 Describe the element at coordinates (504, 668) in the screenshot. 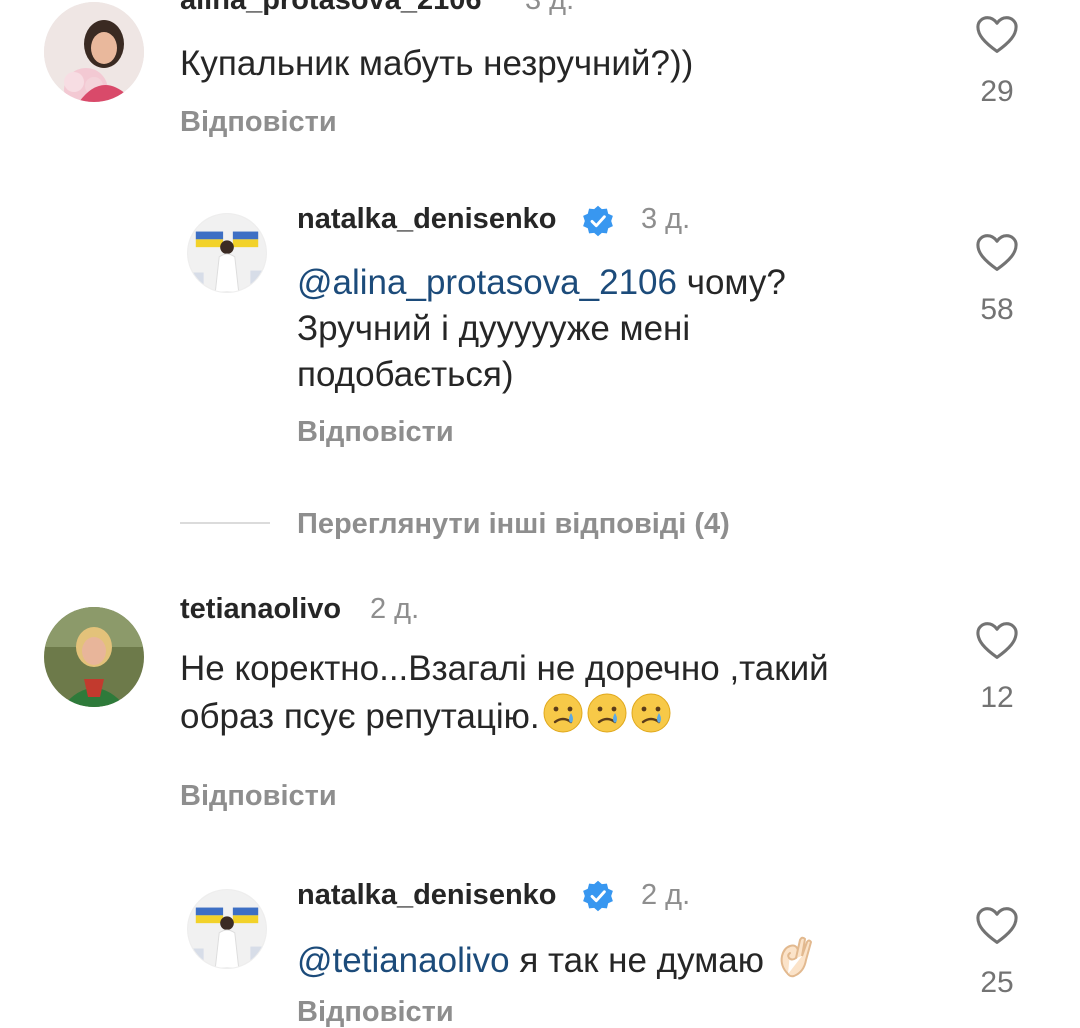

I see `comment-text-line: Не коректно...Взагалі не доречно ,такий` at that location.